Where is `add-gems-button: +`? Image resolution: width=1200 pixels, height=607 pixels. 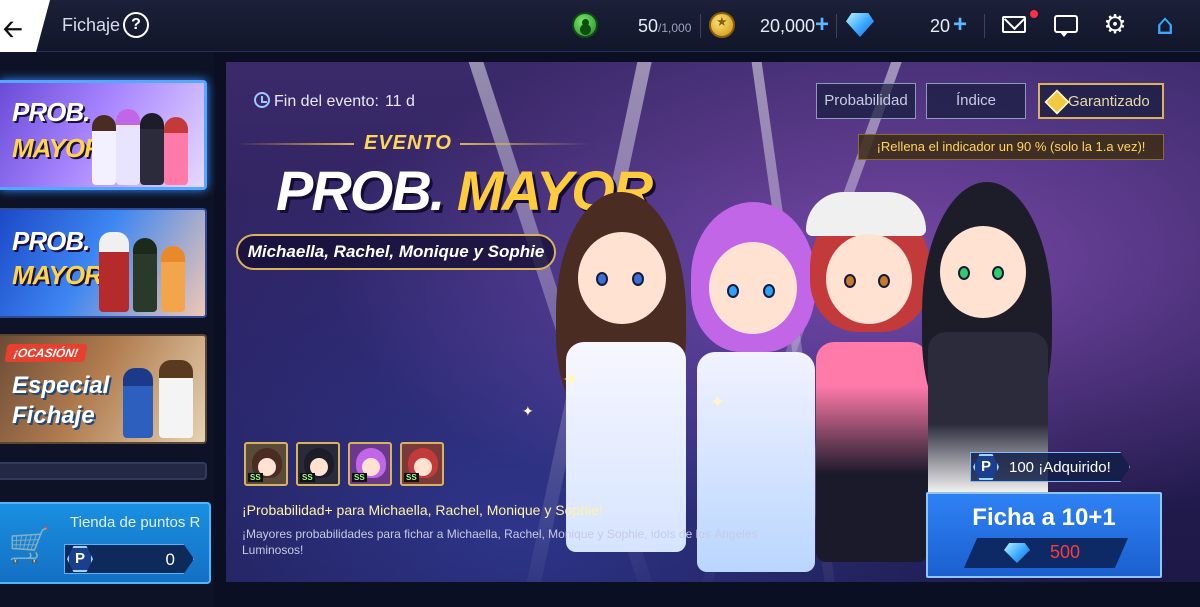
add-gems-button: + is located at coordinates (960, 25).